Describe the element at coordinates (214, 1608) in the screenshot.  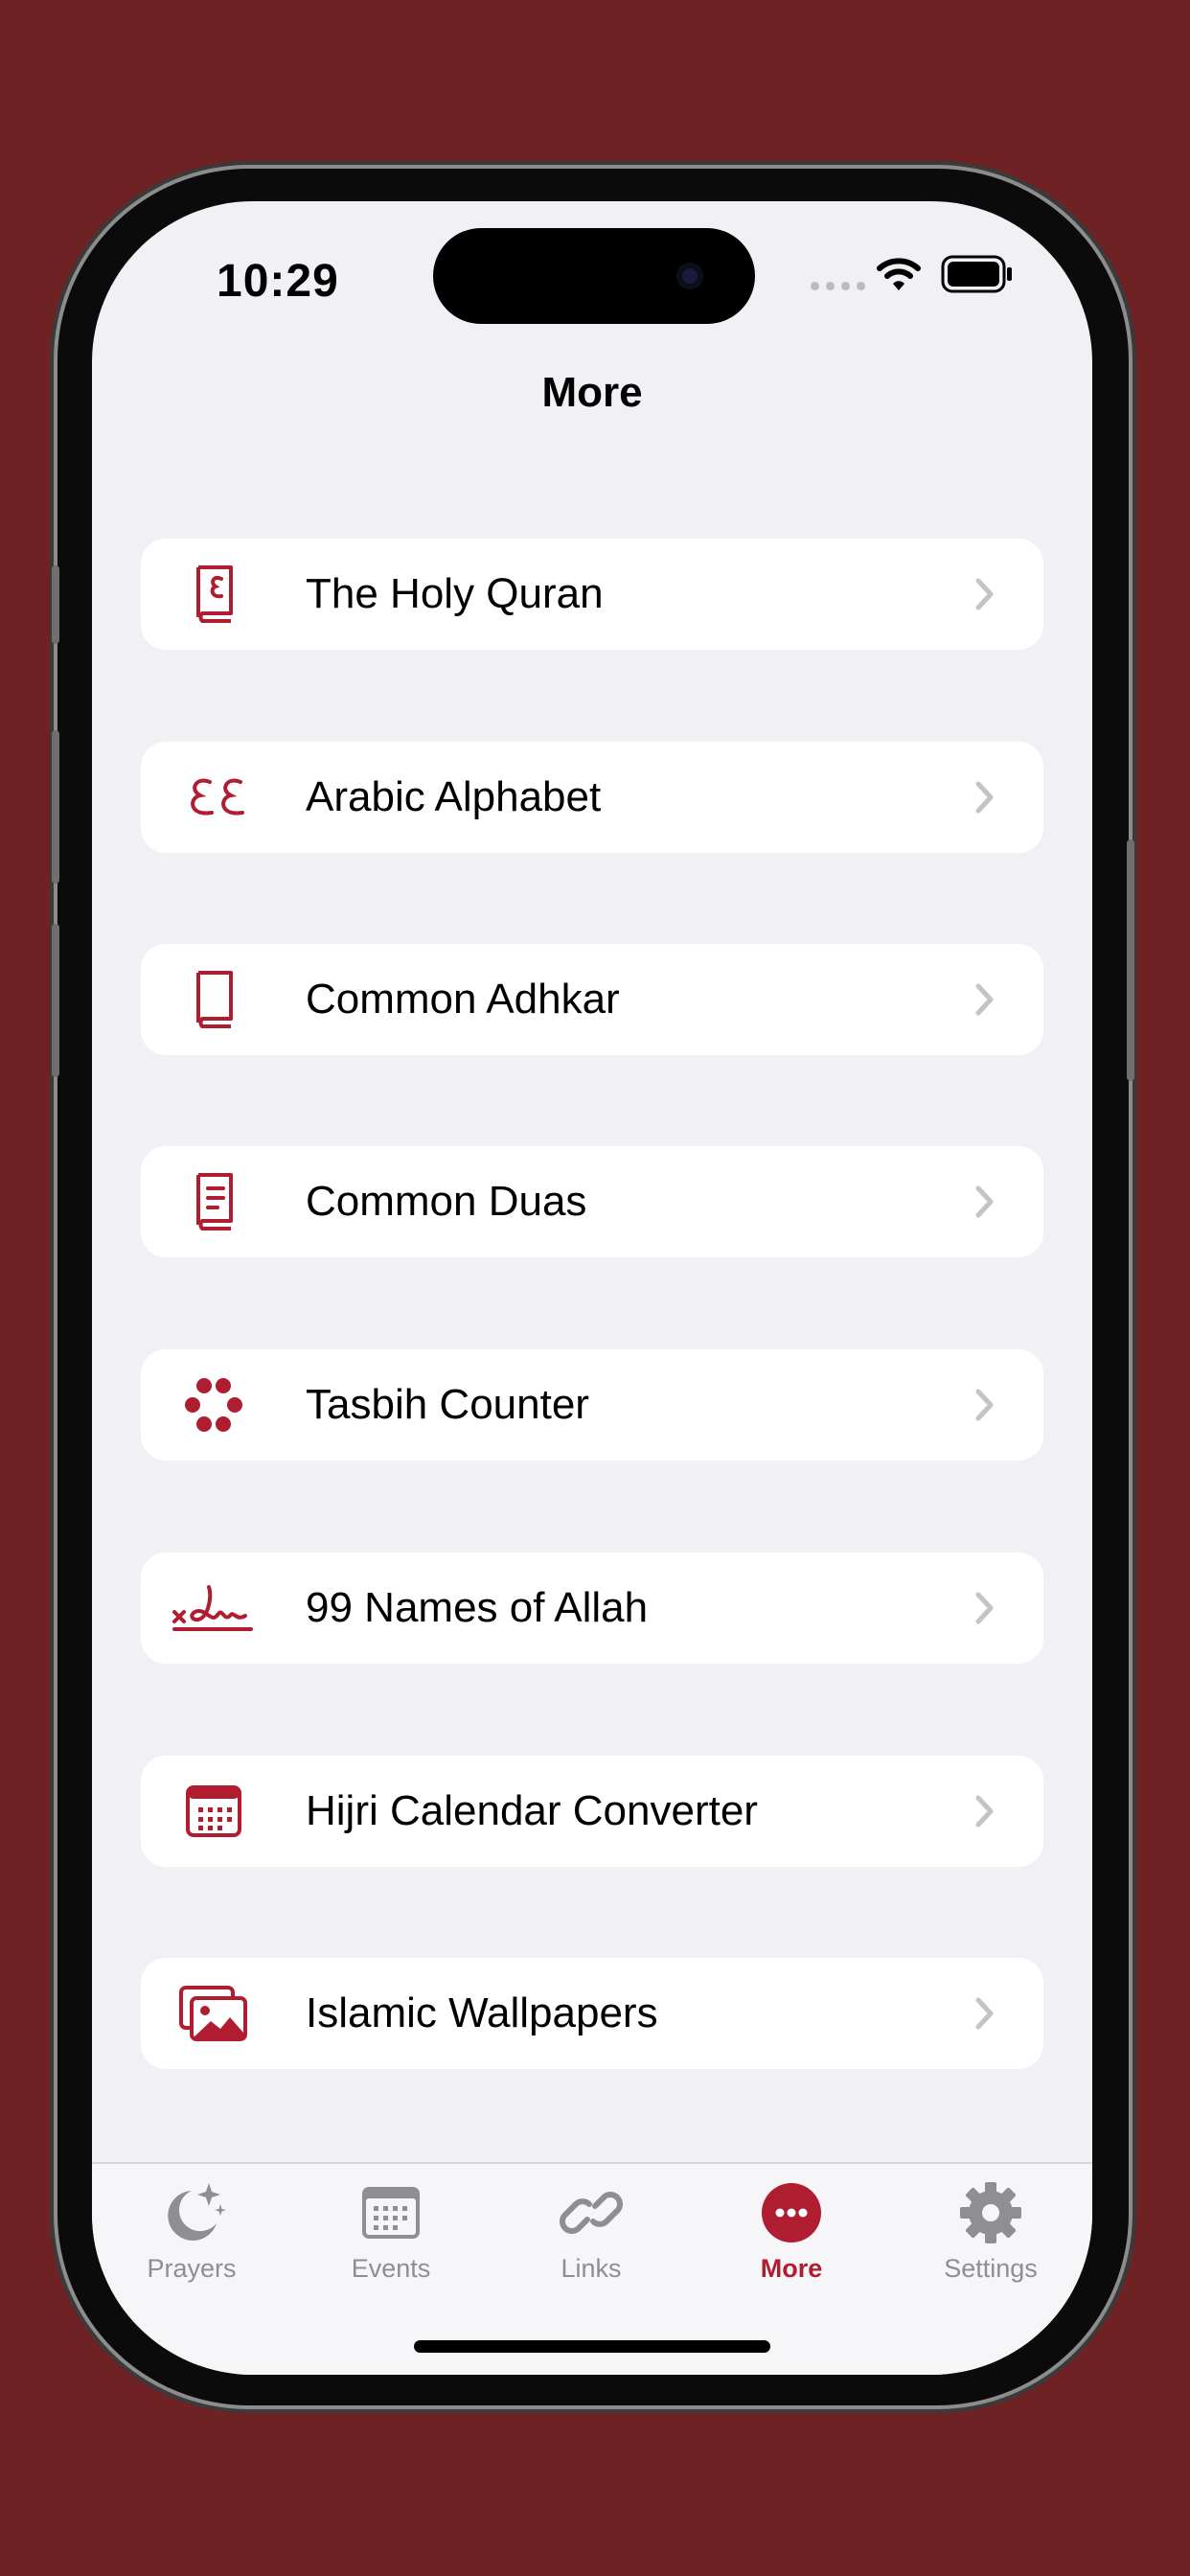
I see `signature-icon` at that location.